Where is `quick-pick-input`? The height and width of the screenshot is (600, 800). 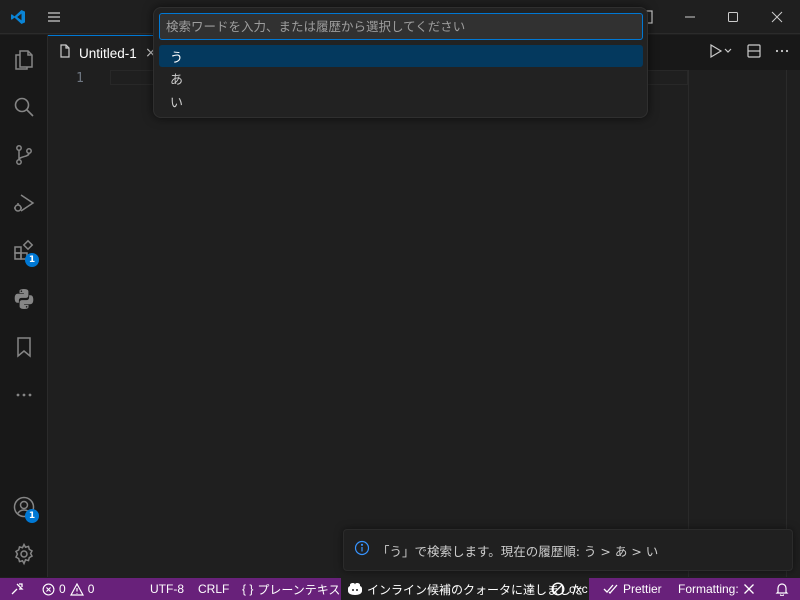 quick-pick-input is located at coordinates (401, 26).